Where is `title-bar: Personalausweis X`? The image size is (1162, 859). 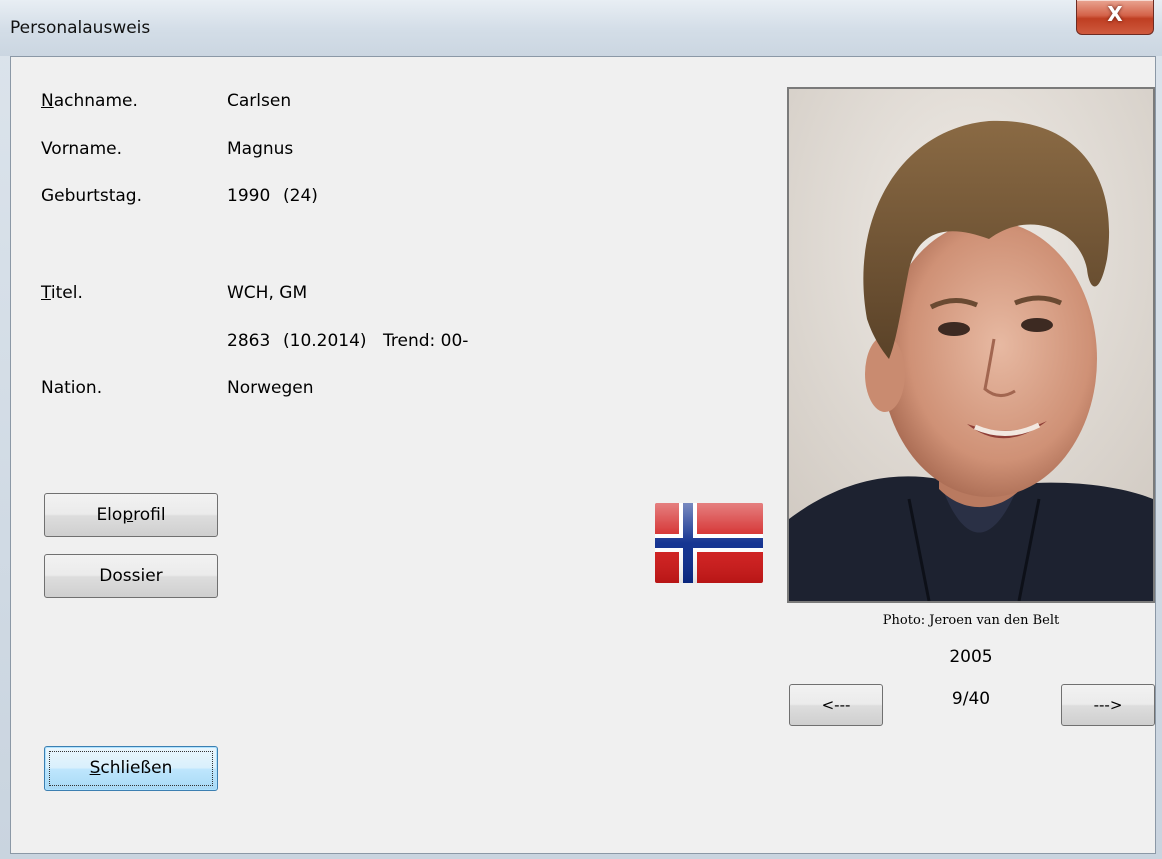
title-bar: Personalausweis X is located at coordinates (581, 28).